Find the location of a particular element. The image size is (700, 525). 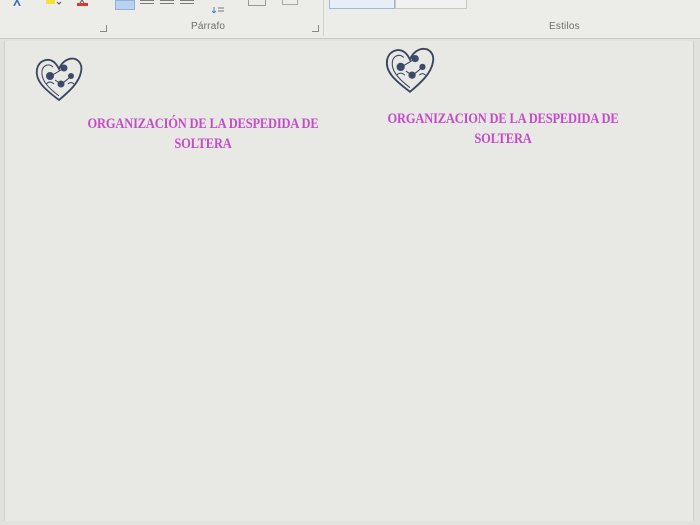

title-left-line-1: ORGANIZACIÓN DE LA DESPEDIDA DE is located at coordinates (203, 124).